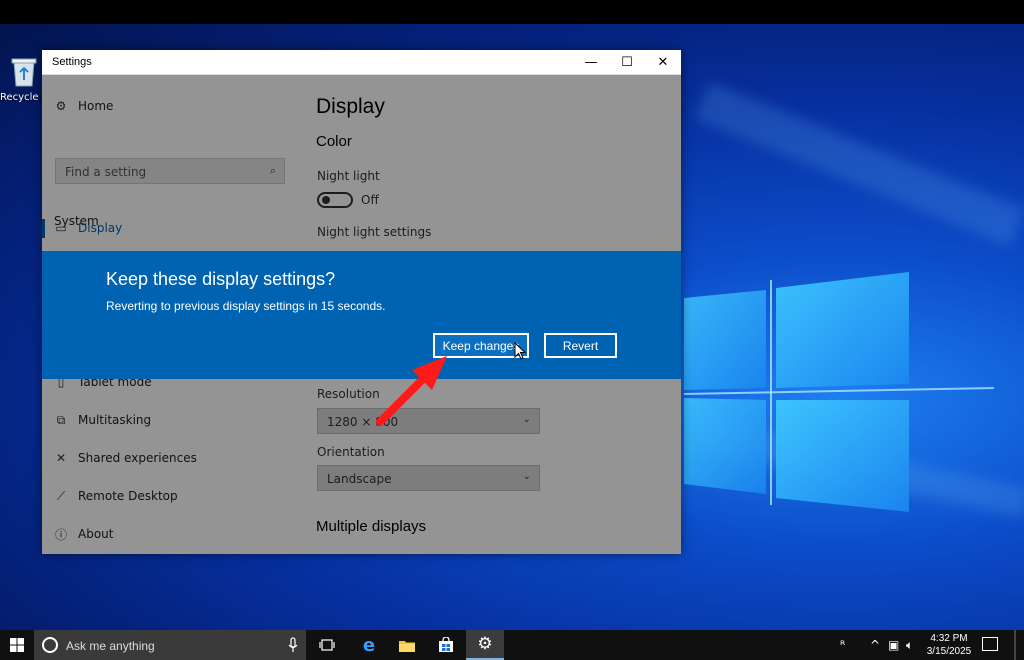 This screenshot has width=1024, height=660. What do you see at coordinates (839, 392) in the screenshot?
I see `windows-logo-wallpaper` at bounding box center [839, 392].